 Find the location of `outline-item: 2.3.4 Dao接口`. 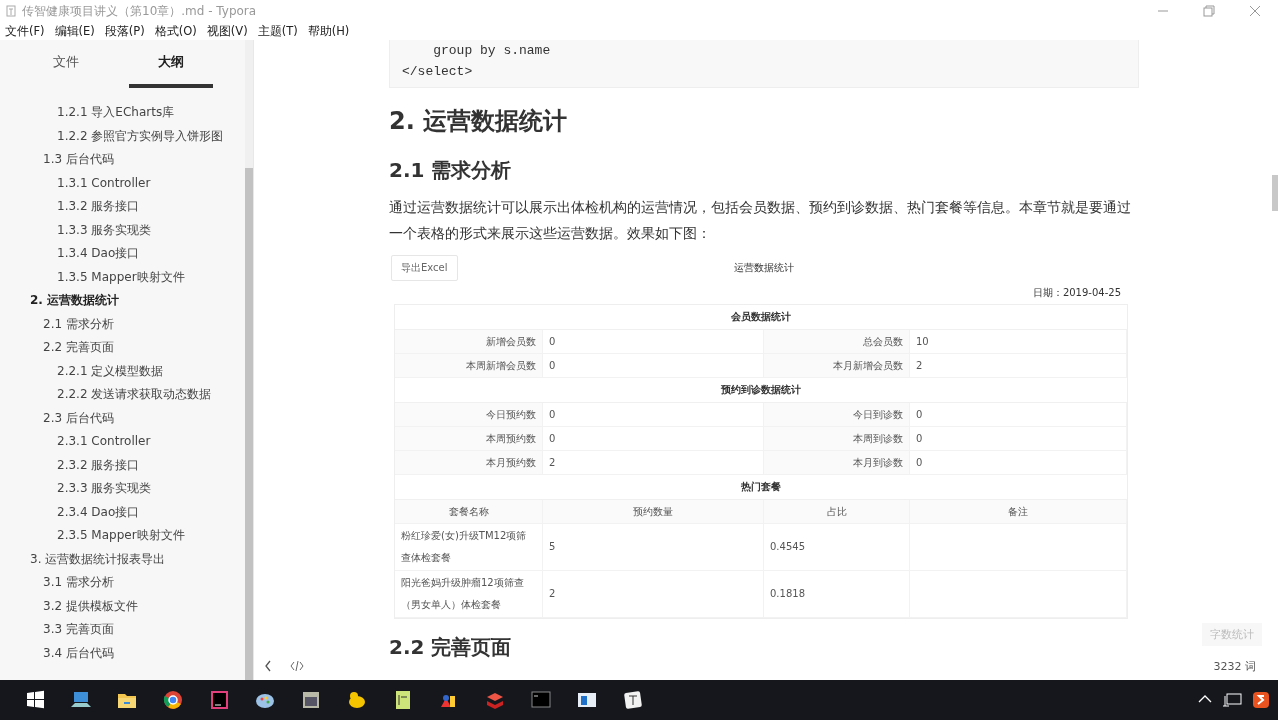

outline-item: 2.3.4 Dao接口 is located at coordinates (120, 512).